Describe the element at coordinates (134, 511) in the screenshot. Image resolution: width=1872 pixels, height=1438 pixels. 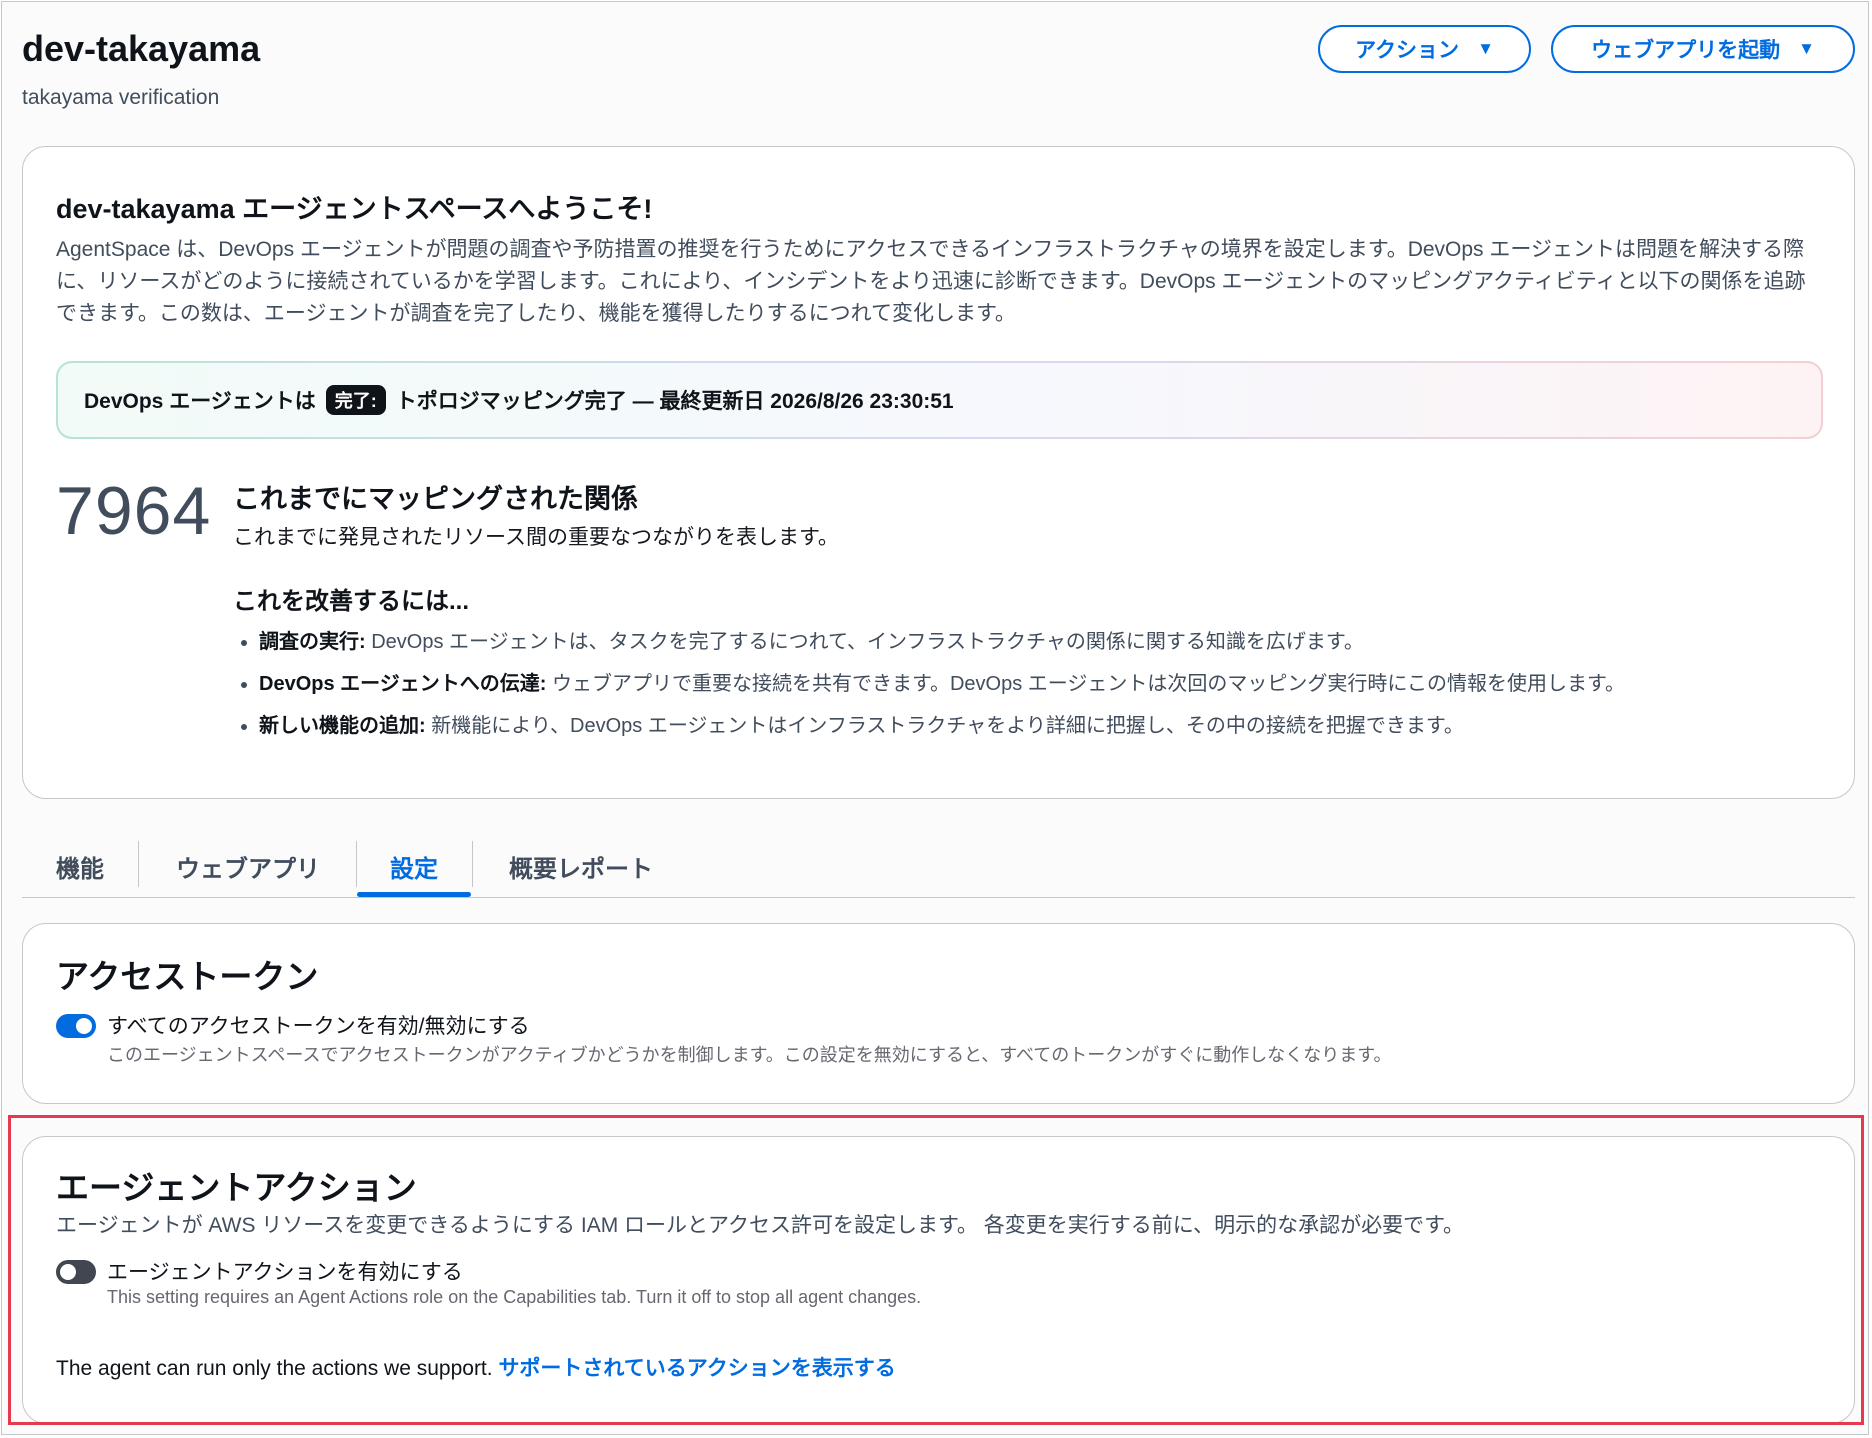
I see `relationship-count: 7964` at that location.